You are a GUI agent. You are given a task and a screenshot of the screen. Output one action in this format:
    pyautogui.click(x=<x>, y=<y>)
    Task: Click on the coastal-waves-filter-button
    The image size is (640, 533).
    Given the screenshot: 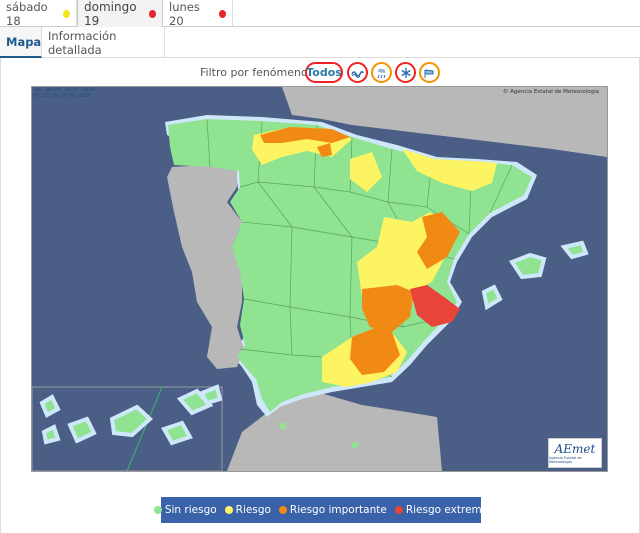 What is the action you would take?
    pyautogui.click(x=357, y=72)
    